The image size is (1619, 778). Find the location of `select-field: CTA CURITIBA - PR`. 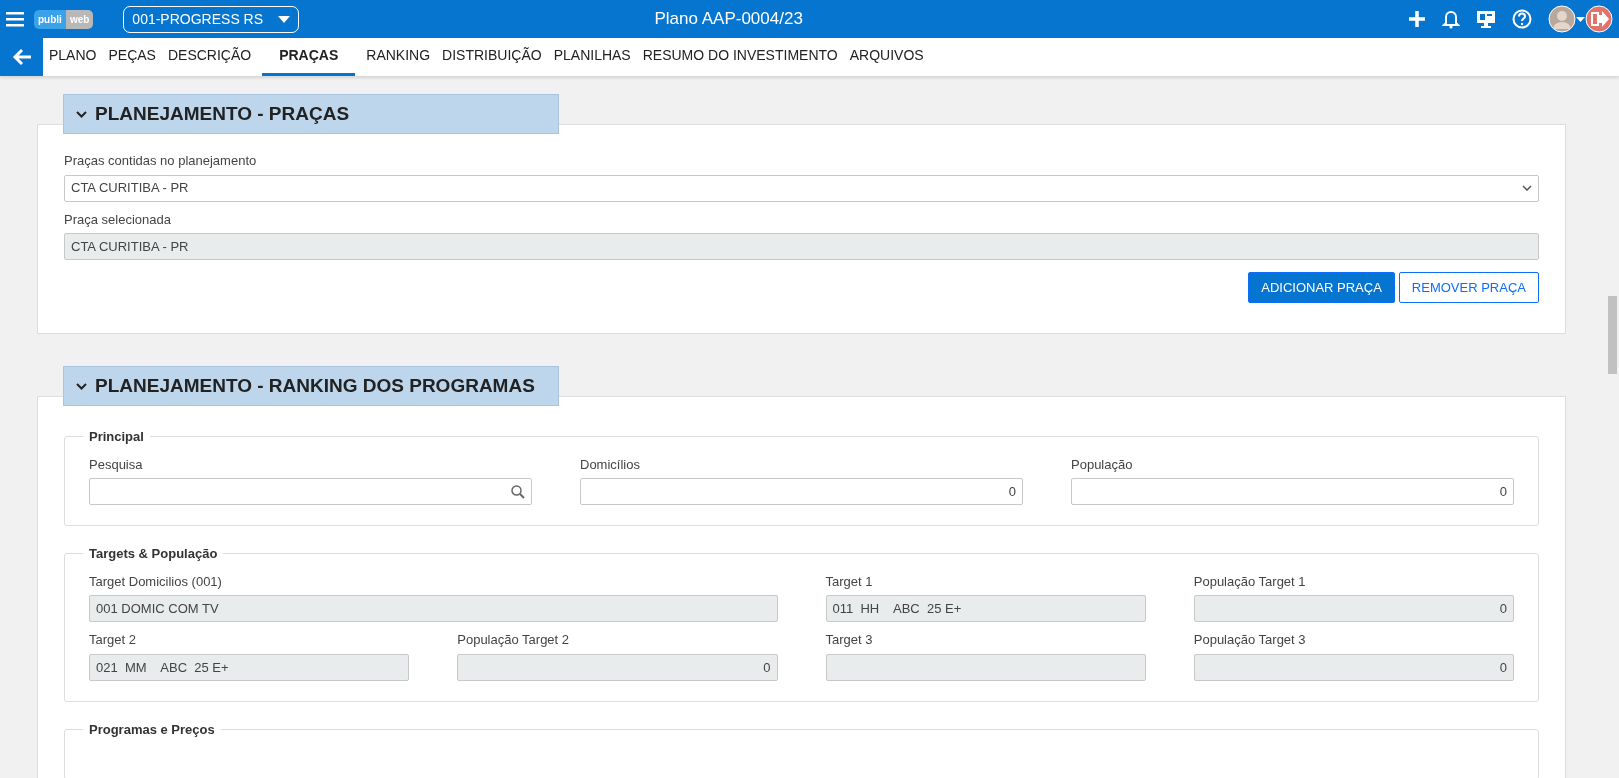

select-field: CTA CURITIBA - PR is located at coordinates (801, 188).